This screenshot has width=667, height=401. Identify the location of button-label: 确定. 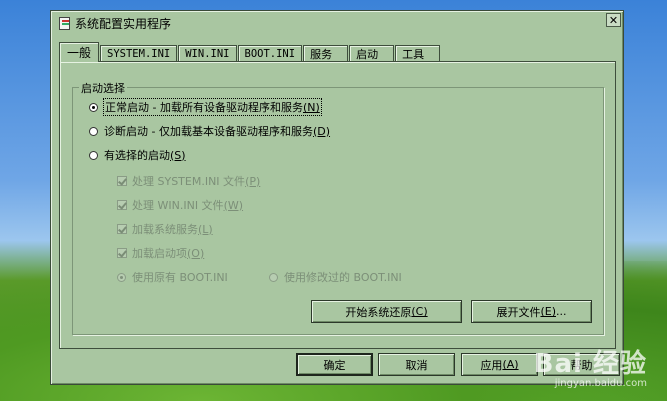
(334, 365).